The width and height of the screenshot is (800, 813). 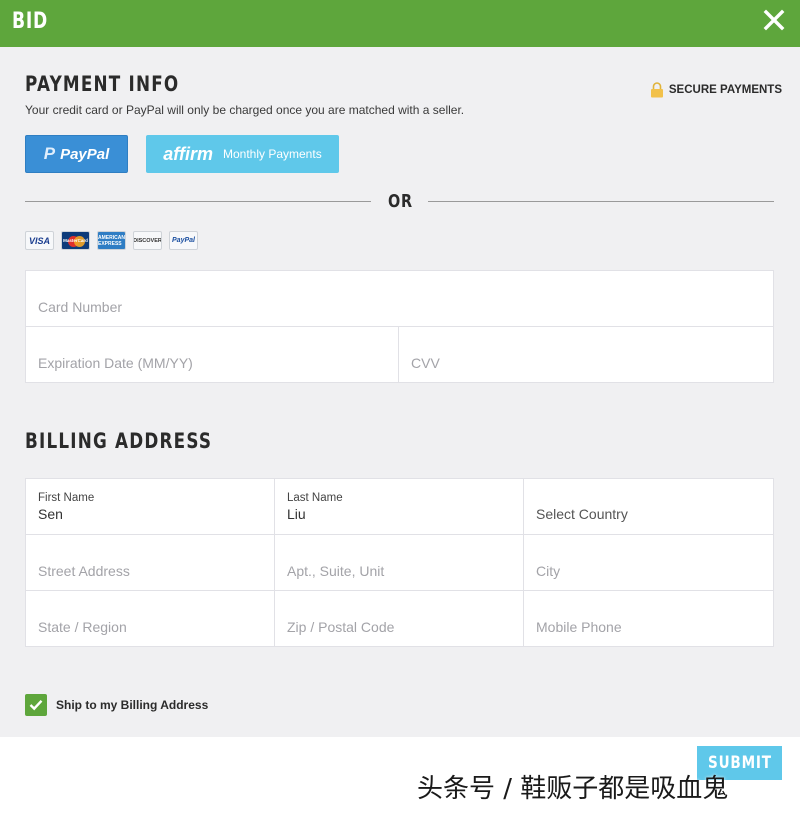 What do you see at coordinates (49, 153) in the screenshot?
I see `paypal-icon: P` at bounding box center [49, 153].